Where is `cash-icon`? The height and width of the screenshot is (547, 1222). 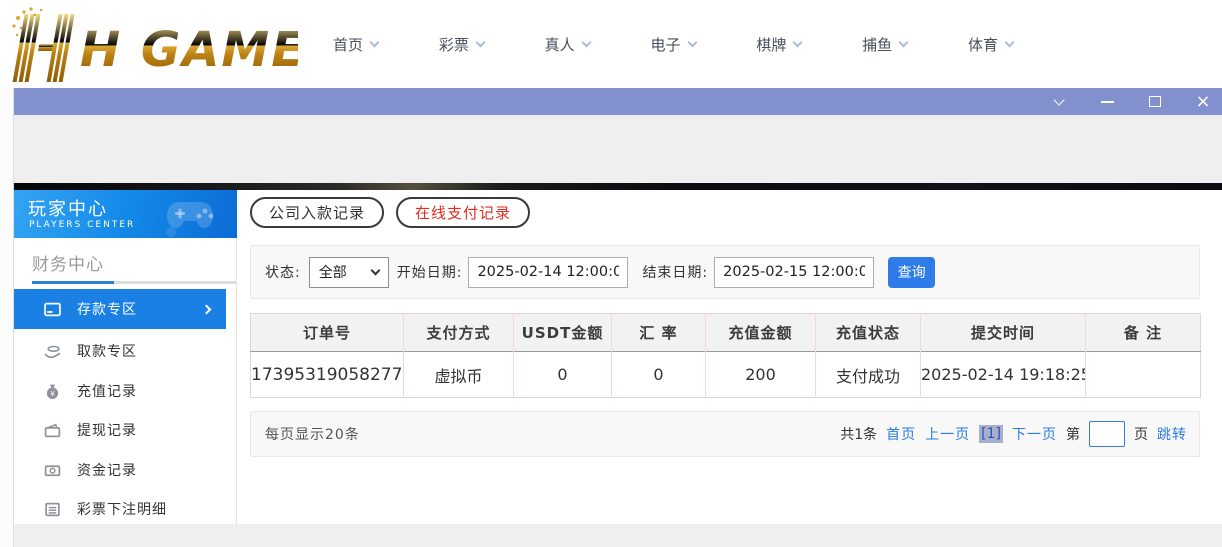 cash-icon is located at coordinates (52, 470).